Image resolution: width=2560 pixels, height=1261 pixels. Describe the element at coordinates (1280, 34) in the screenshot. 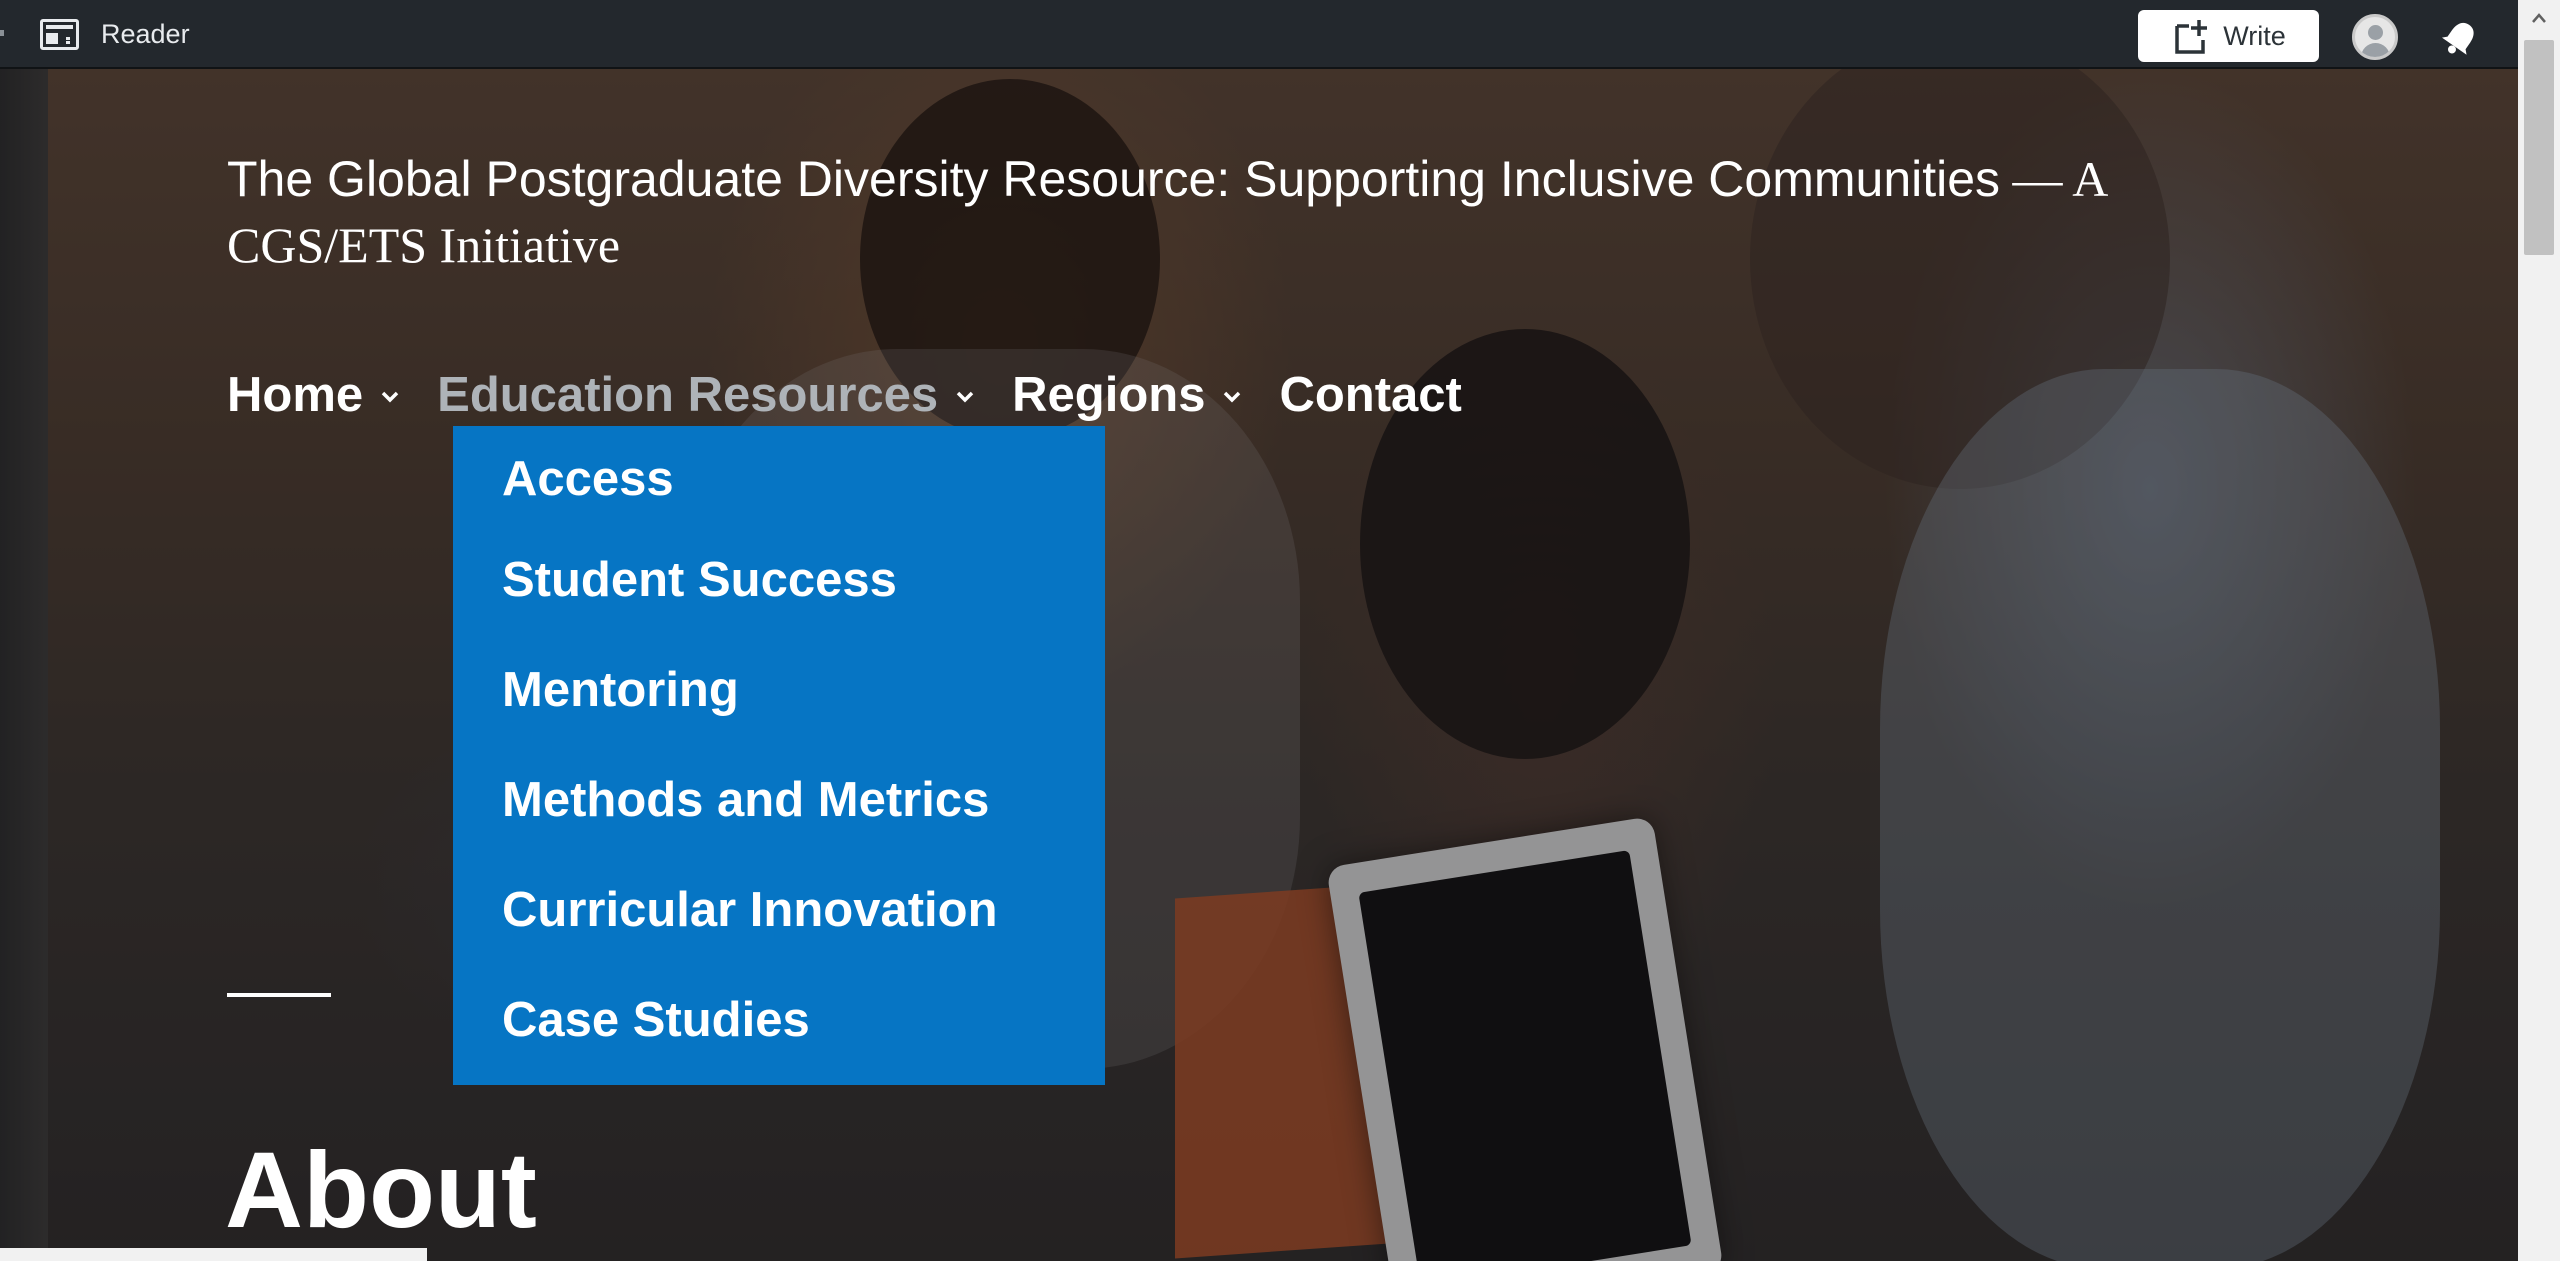

I see `top-admin-bar: Reader Write` at that location.